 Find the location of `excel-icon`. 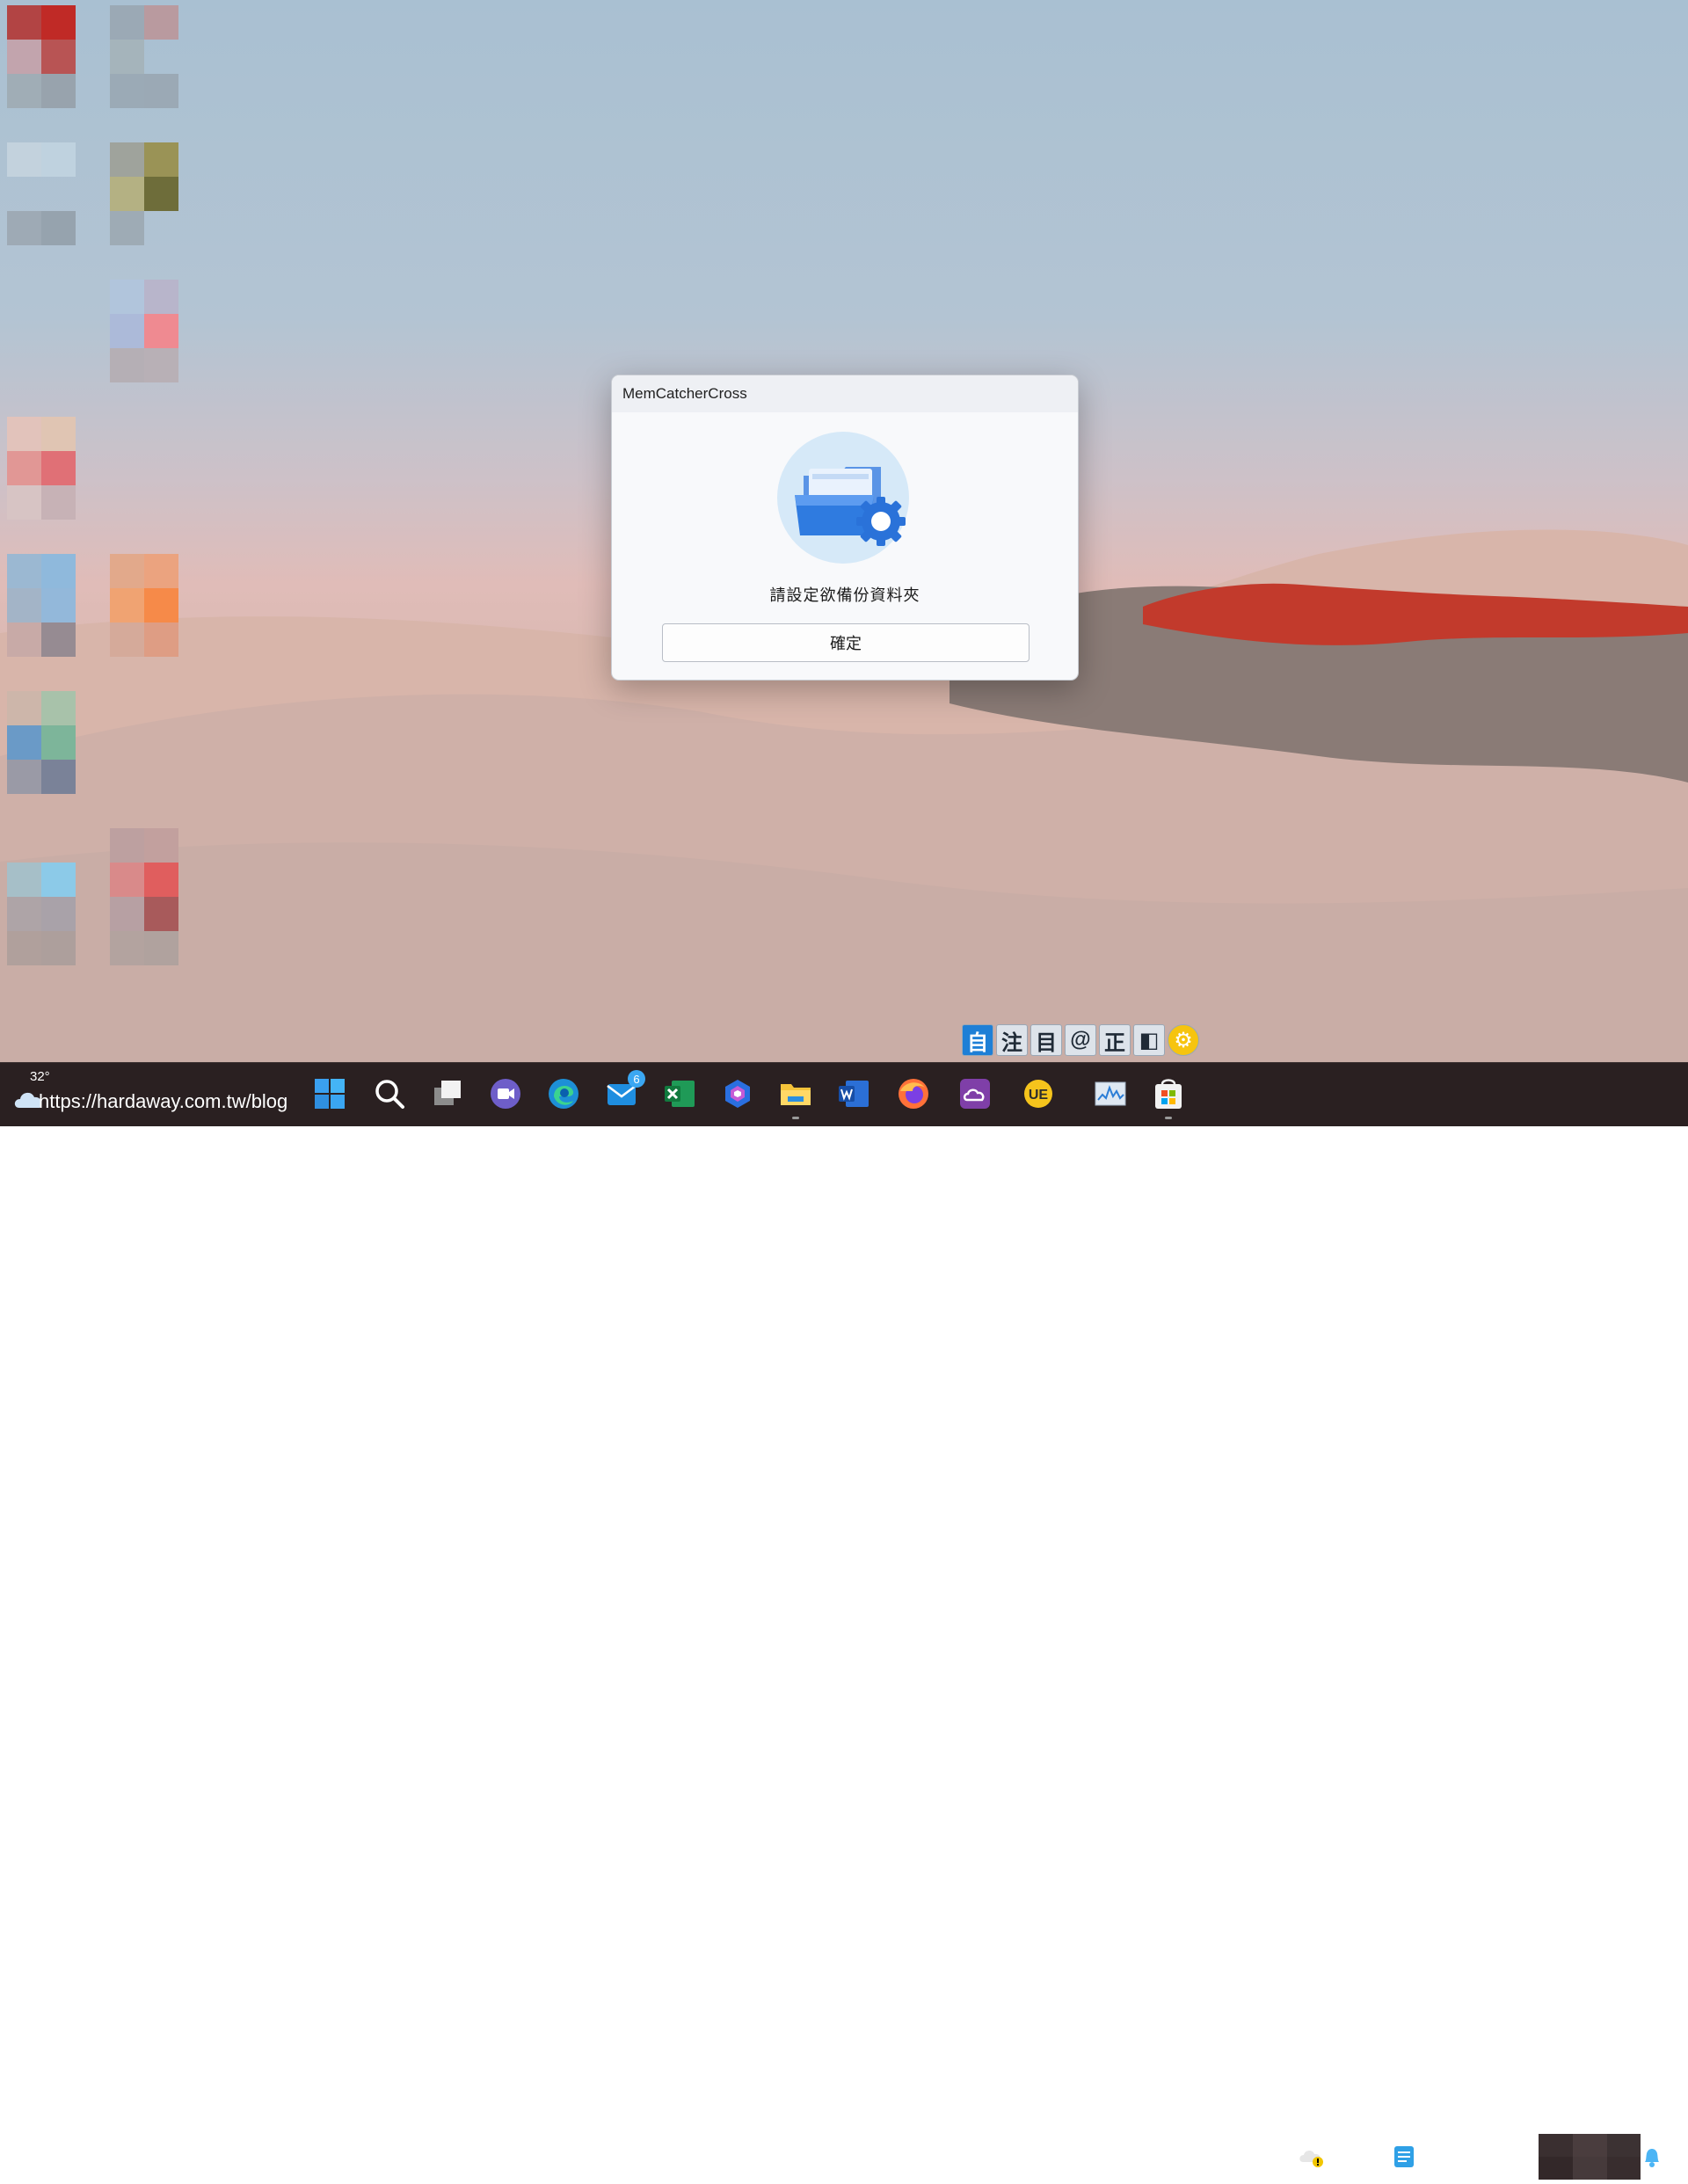

excel-icon is located at coordinates (680, 1094).